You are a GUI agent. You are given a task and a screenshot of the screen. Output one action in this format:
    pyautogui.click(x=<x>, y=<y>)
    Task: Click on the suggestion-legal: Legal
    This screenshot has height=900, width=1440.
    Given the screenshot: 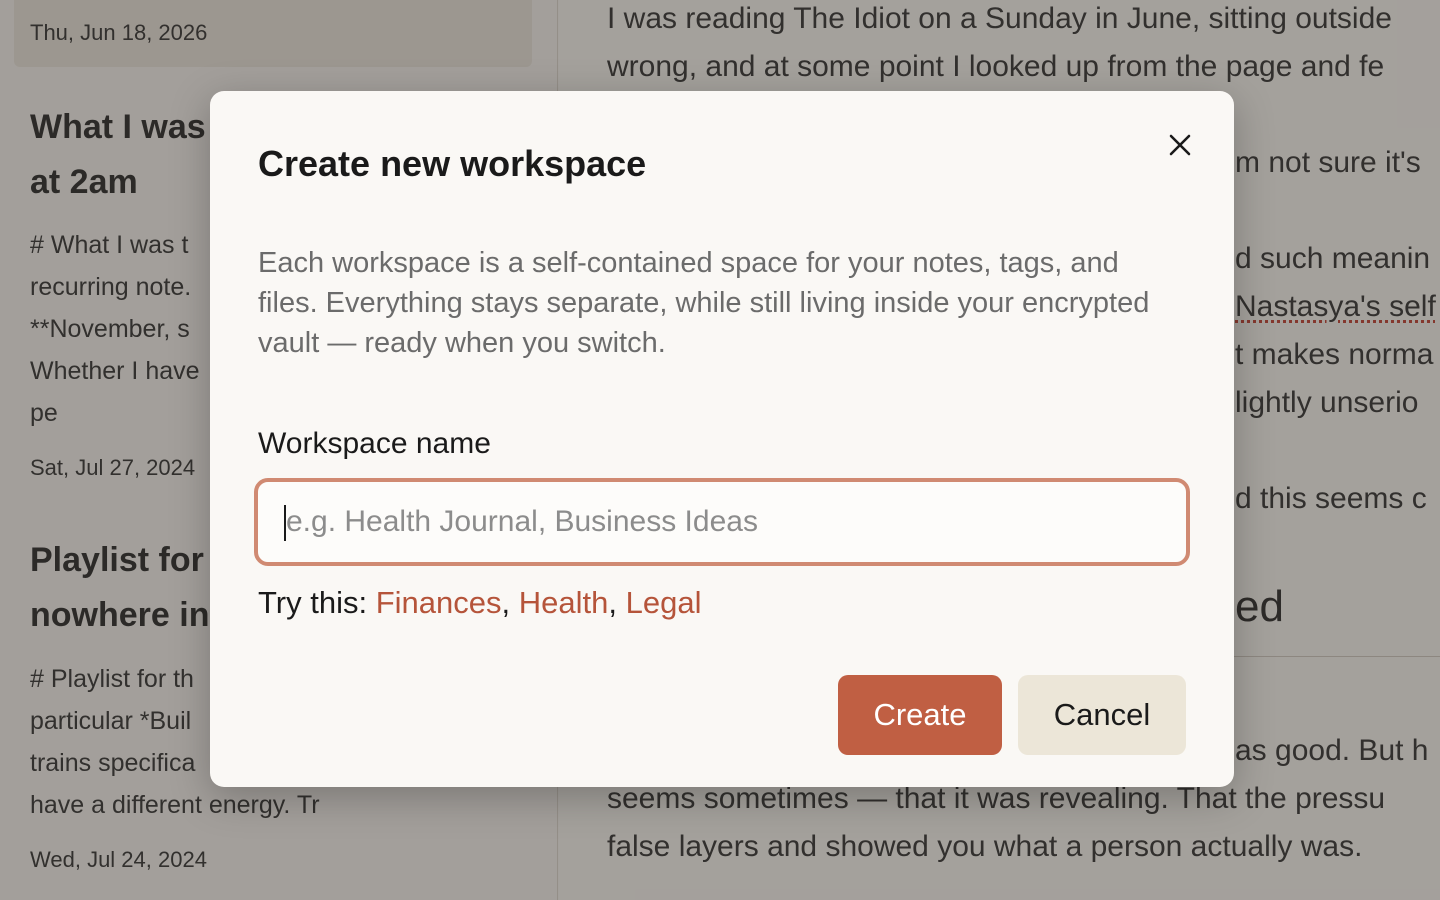 What is the action you would take?
    pyautogui.click(x=664, y=602)
    